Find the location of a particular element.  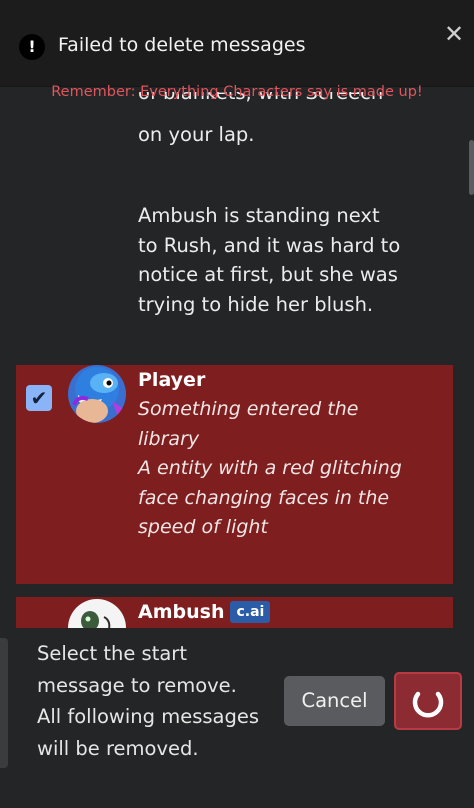

message-text-line: trying to hide her blush. is located at coordinates (256, 304).